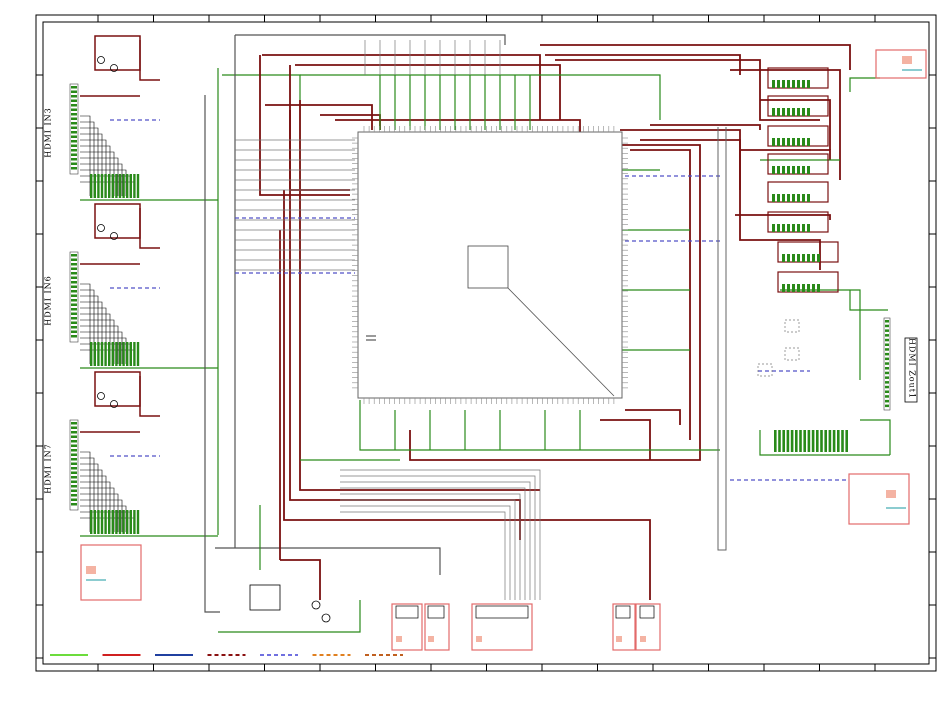  Describe the element at coordinates (502, 627) in the screenshot. I see `callout-b3` at that location.